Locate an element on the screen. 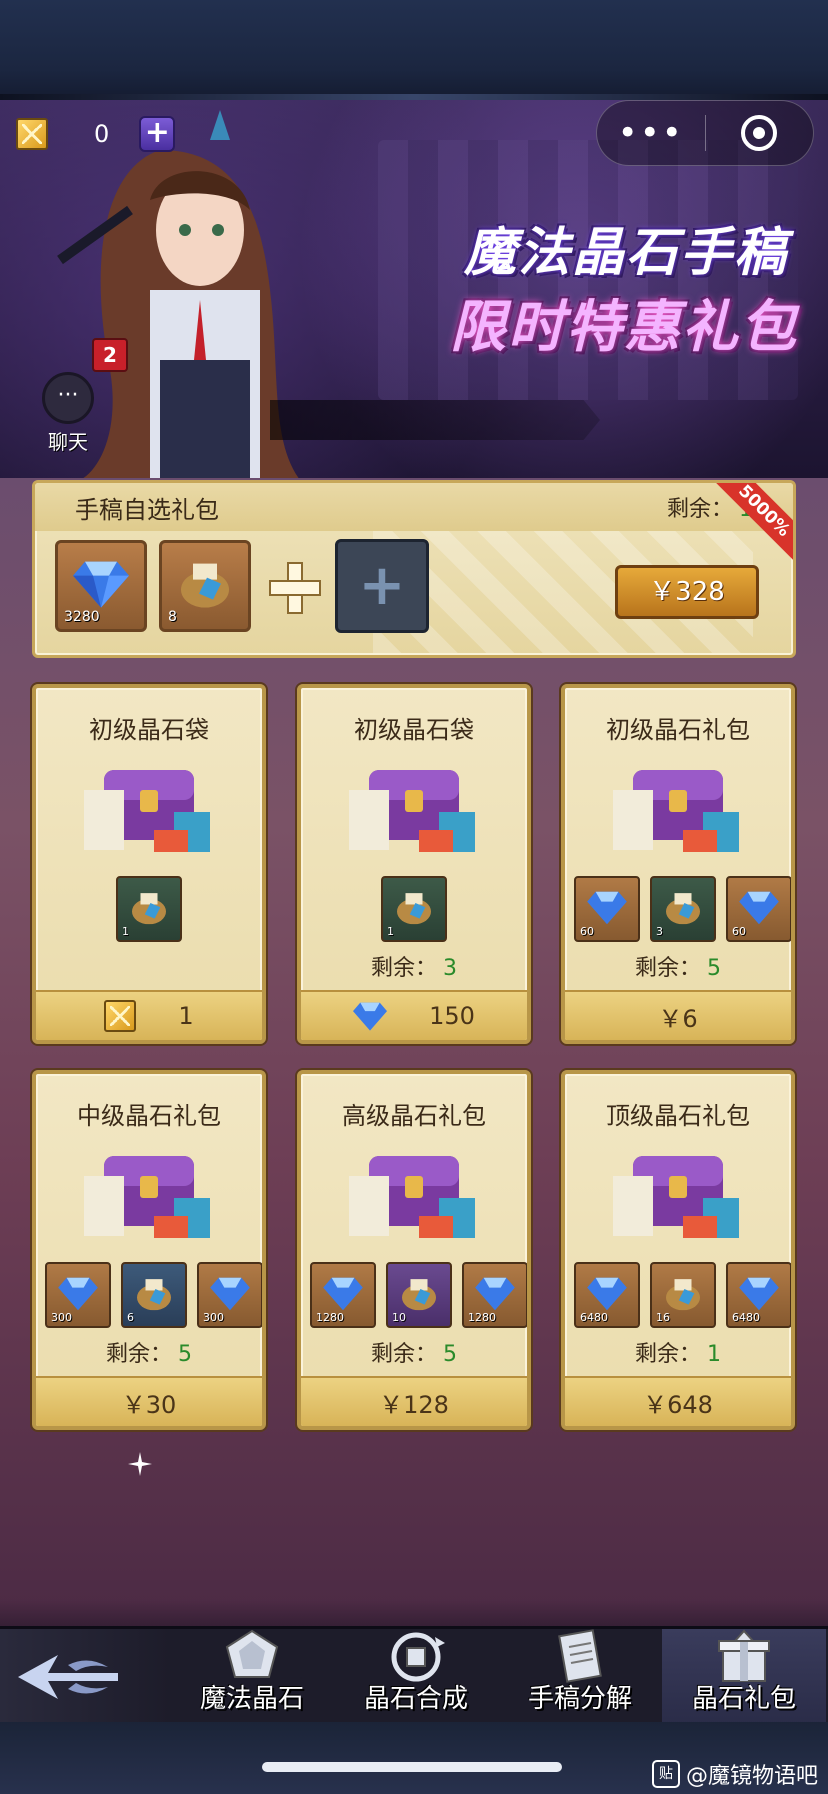  chat-bubble-icon is located at coordinates (68, 398).